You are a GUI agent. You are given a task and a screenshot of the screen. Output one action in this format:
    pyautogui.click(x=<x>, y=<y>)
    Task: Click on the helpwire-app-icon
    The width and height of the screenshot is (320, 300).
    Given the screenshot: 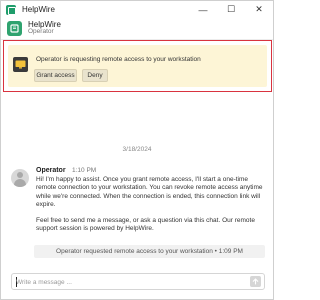 What is the action you would take?
    pyautogui.click(x=11, y=9)
    